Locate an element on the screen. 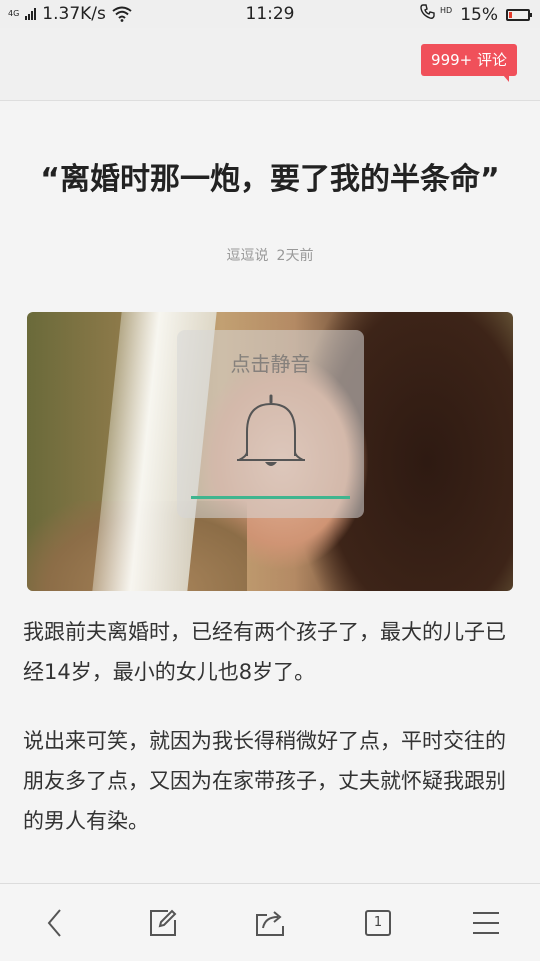 This screenshot has width=540, height=961. menu-icon is located at coordinates (486, 923).